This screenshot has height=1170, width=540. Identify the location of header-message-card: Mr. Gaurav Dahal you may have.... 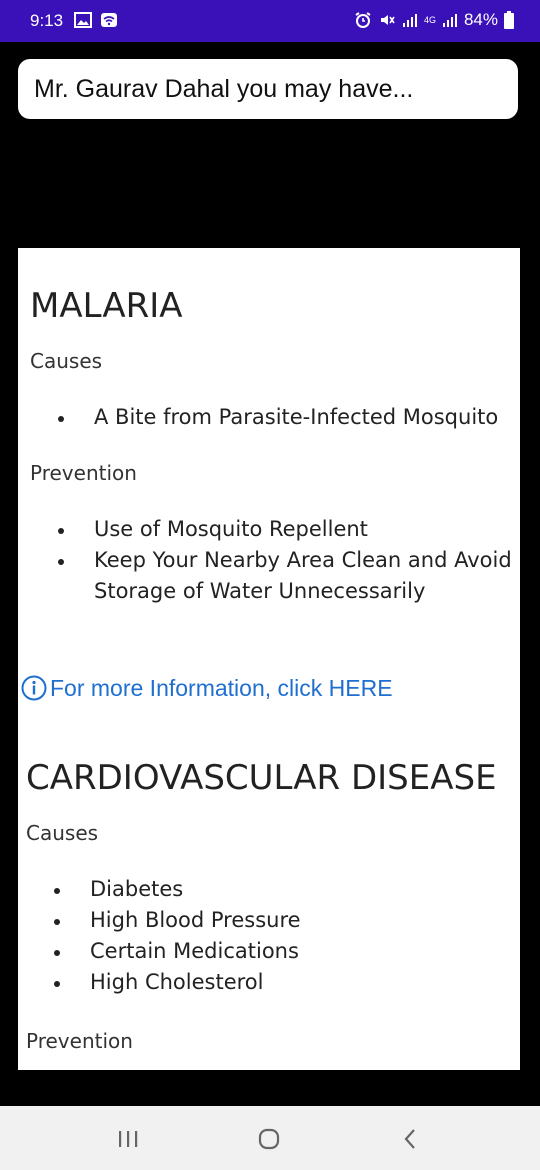
(268, 89).